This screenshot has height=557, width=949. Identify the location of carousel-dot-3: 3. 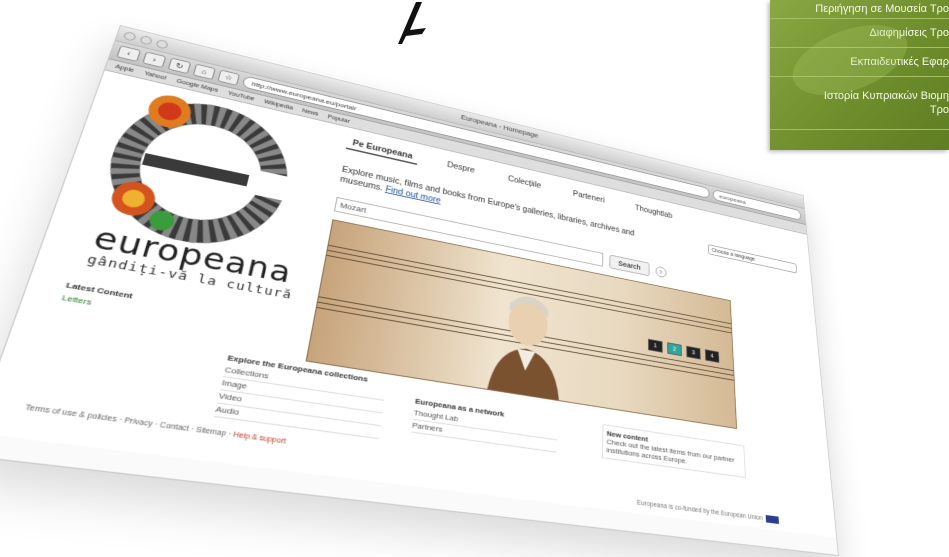
(693, 352).